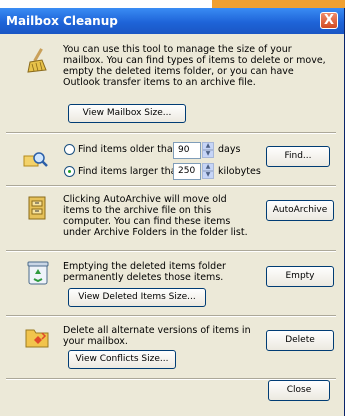 The image size is (345, 416). Describe the element at coordinates (130, 171) in the screenshot. I see `larger-than-label: Find items larger than` at that location.